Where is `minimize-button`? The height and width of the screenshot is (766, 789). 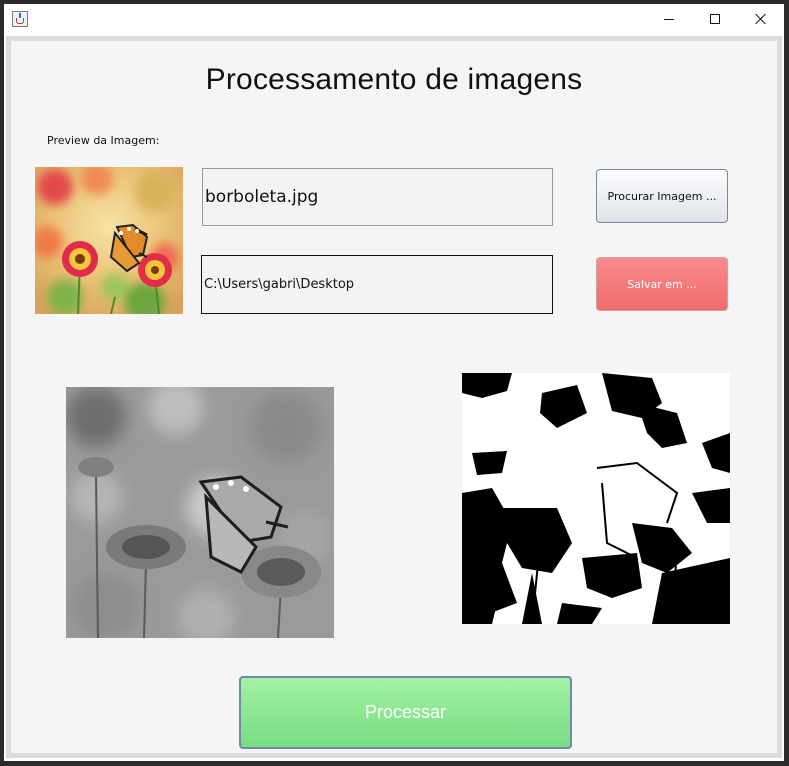 minimize-button is located at coordinates (669, 19).